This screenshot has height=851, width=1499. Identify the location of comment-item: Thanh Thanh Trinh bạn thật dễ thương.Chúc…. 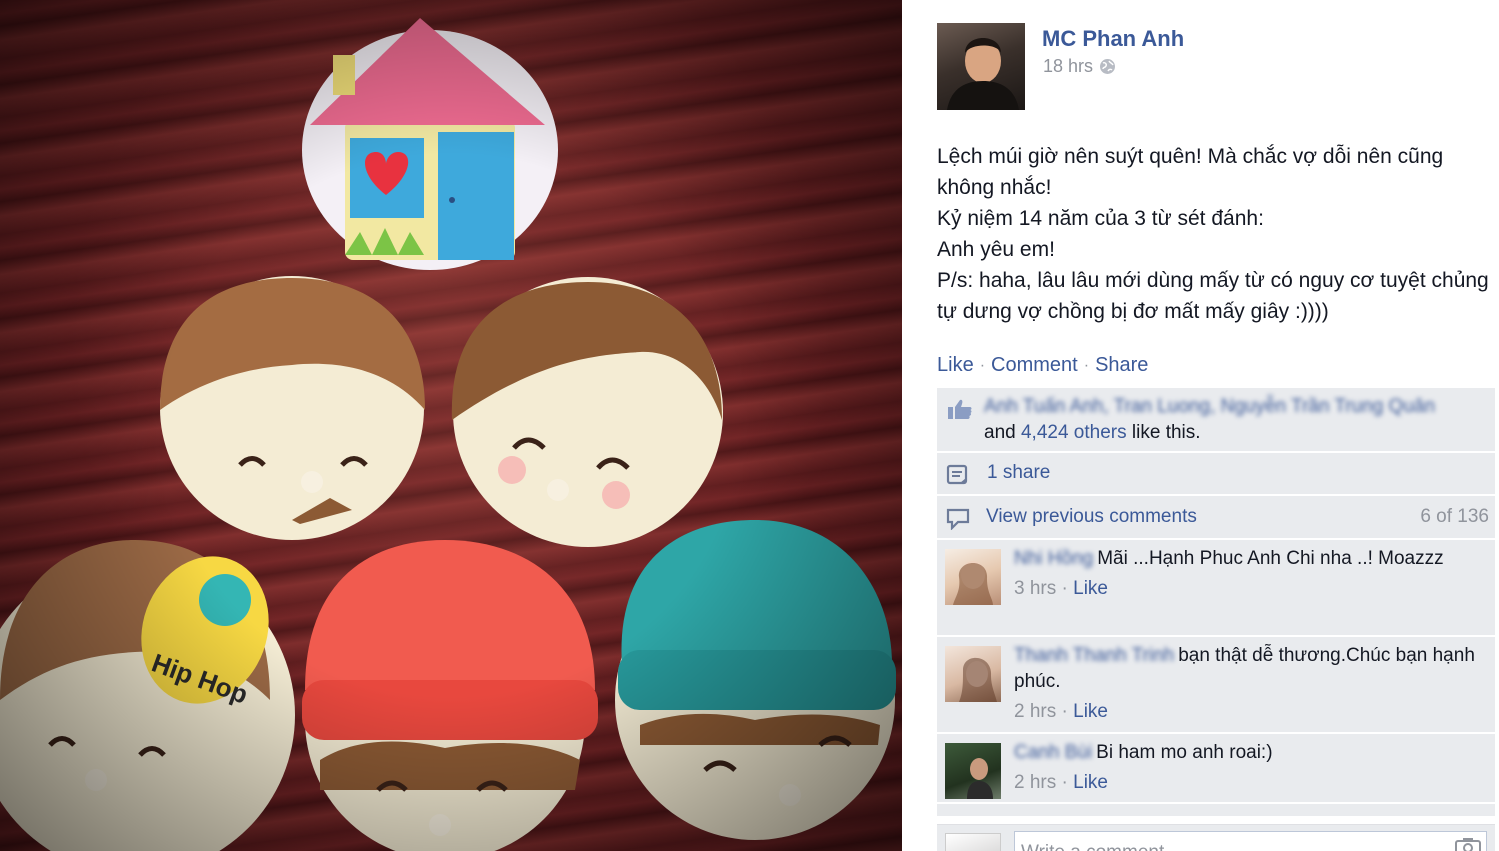
(1216, 685).